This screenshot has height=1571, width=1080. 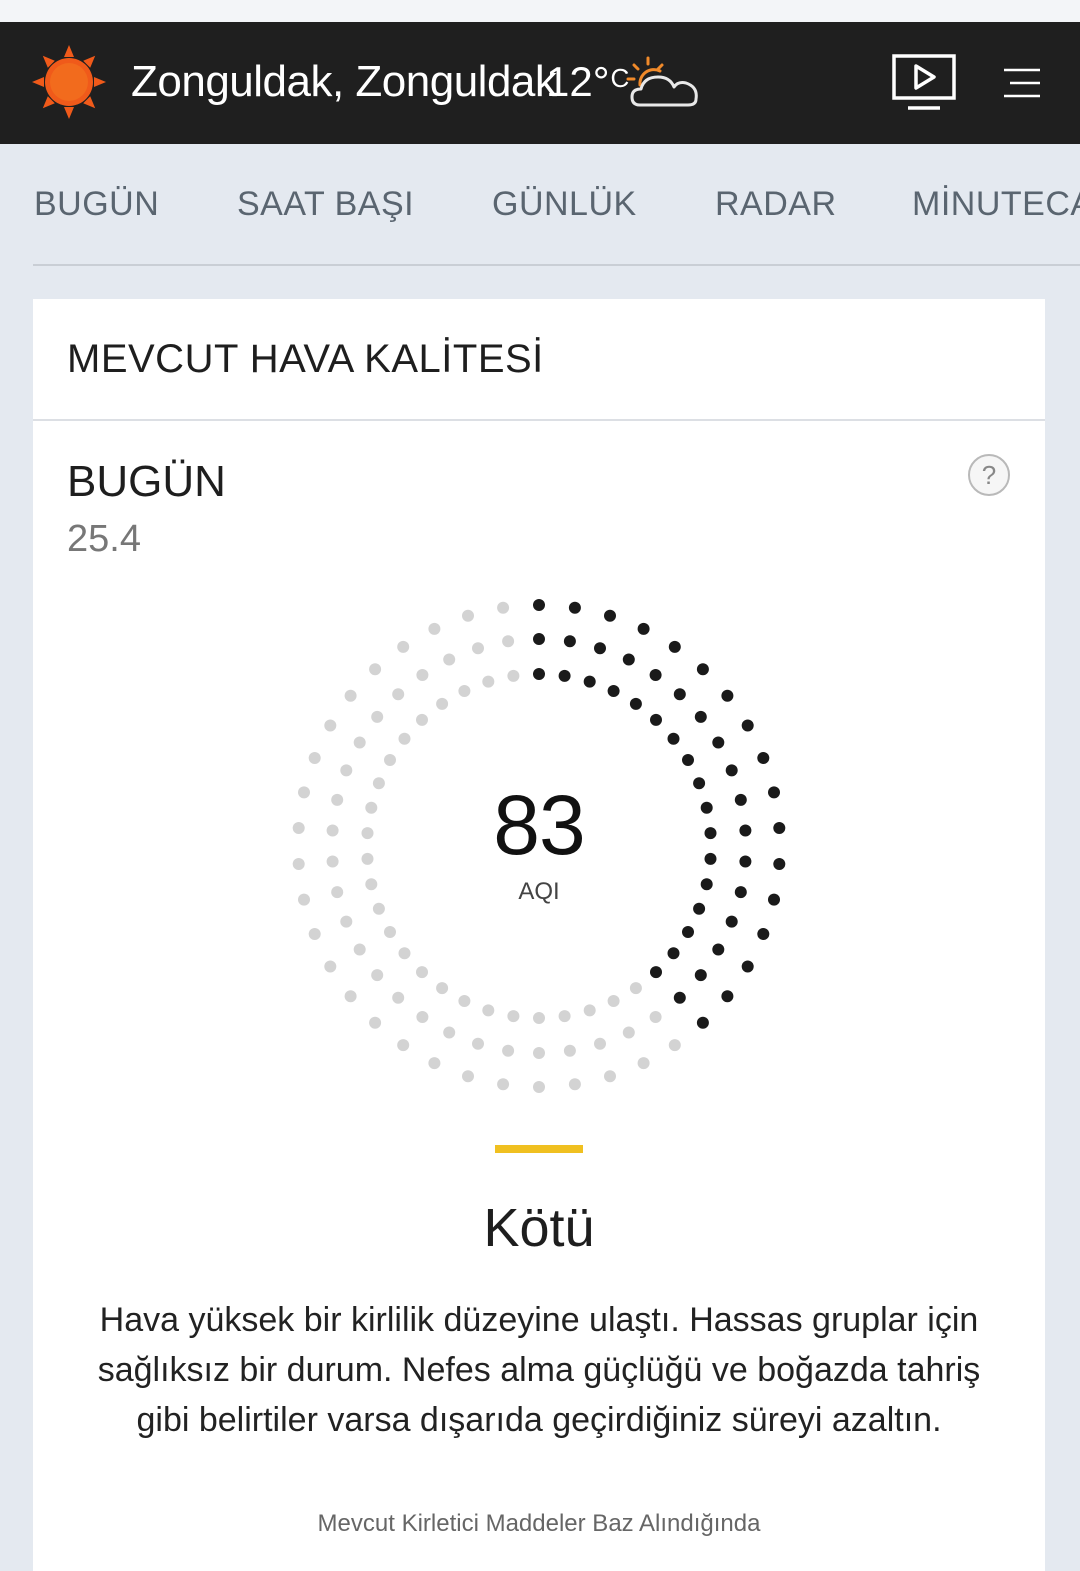 What do you see at coordinates (662, 81) in the screenshot?
I see `partly-cloudy-day-icon` at bounding box center [662, 81].